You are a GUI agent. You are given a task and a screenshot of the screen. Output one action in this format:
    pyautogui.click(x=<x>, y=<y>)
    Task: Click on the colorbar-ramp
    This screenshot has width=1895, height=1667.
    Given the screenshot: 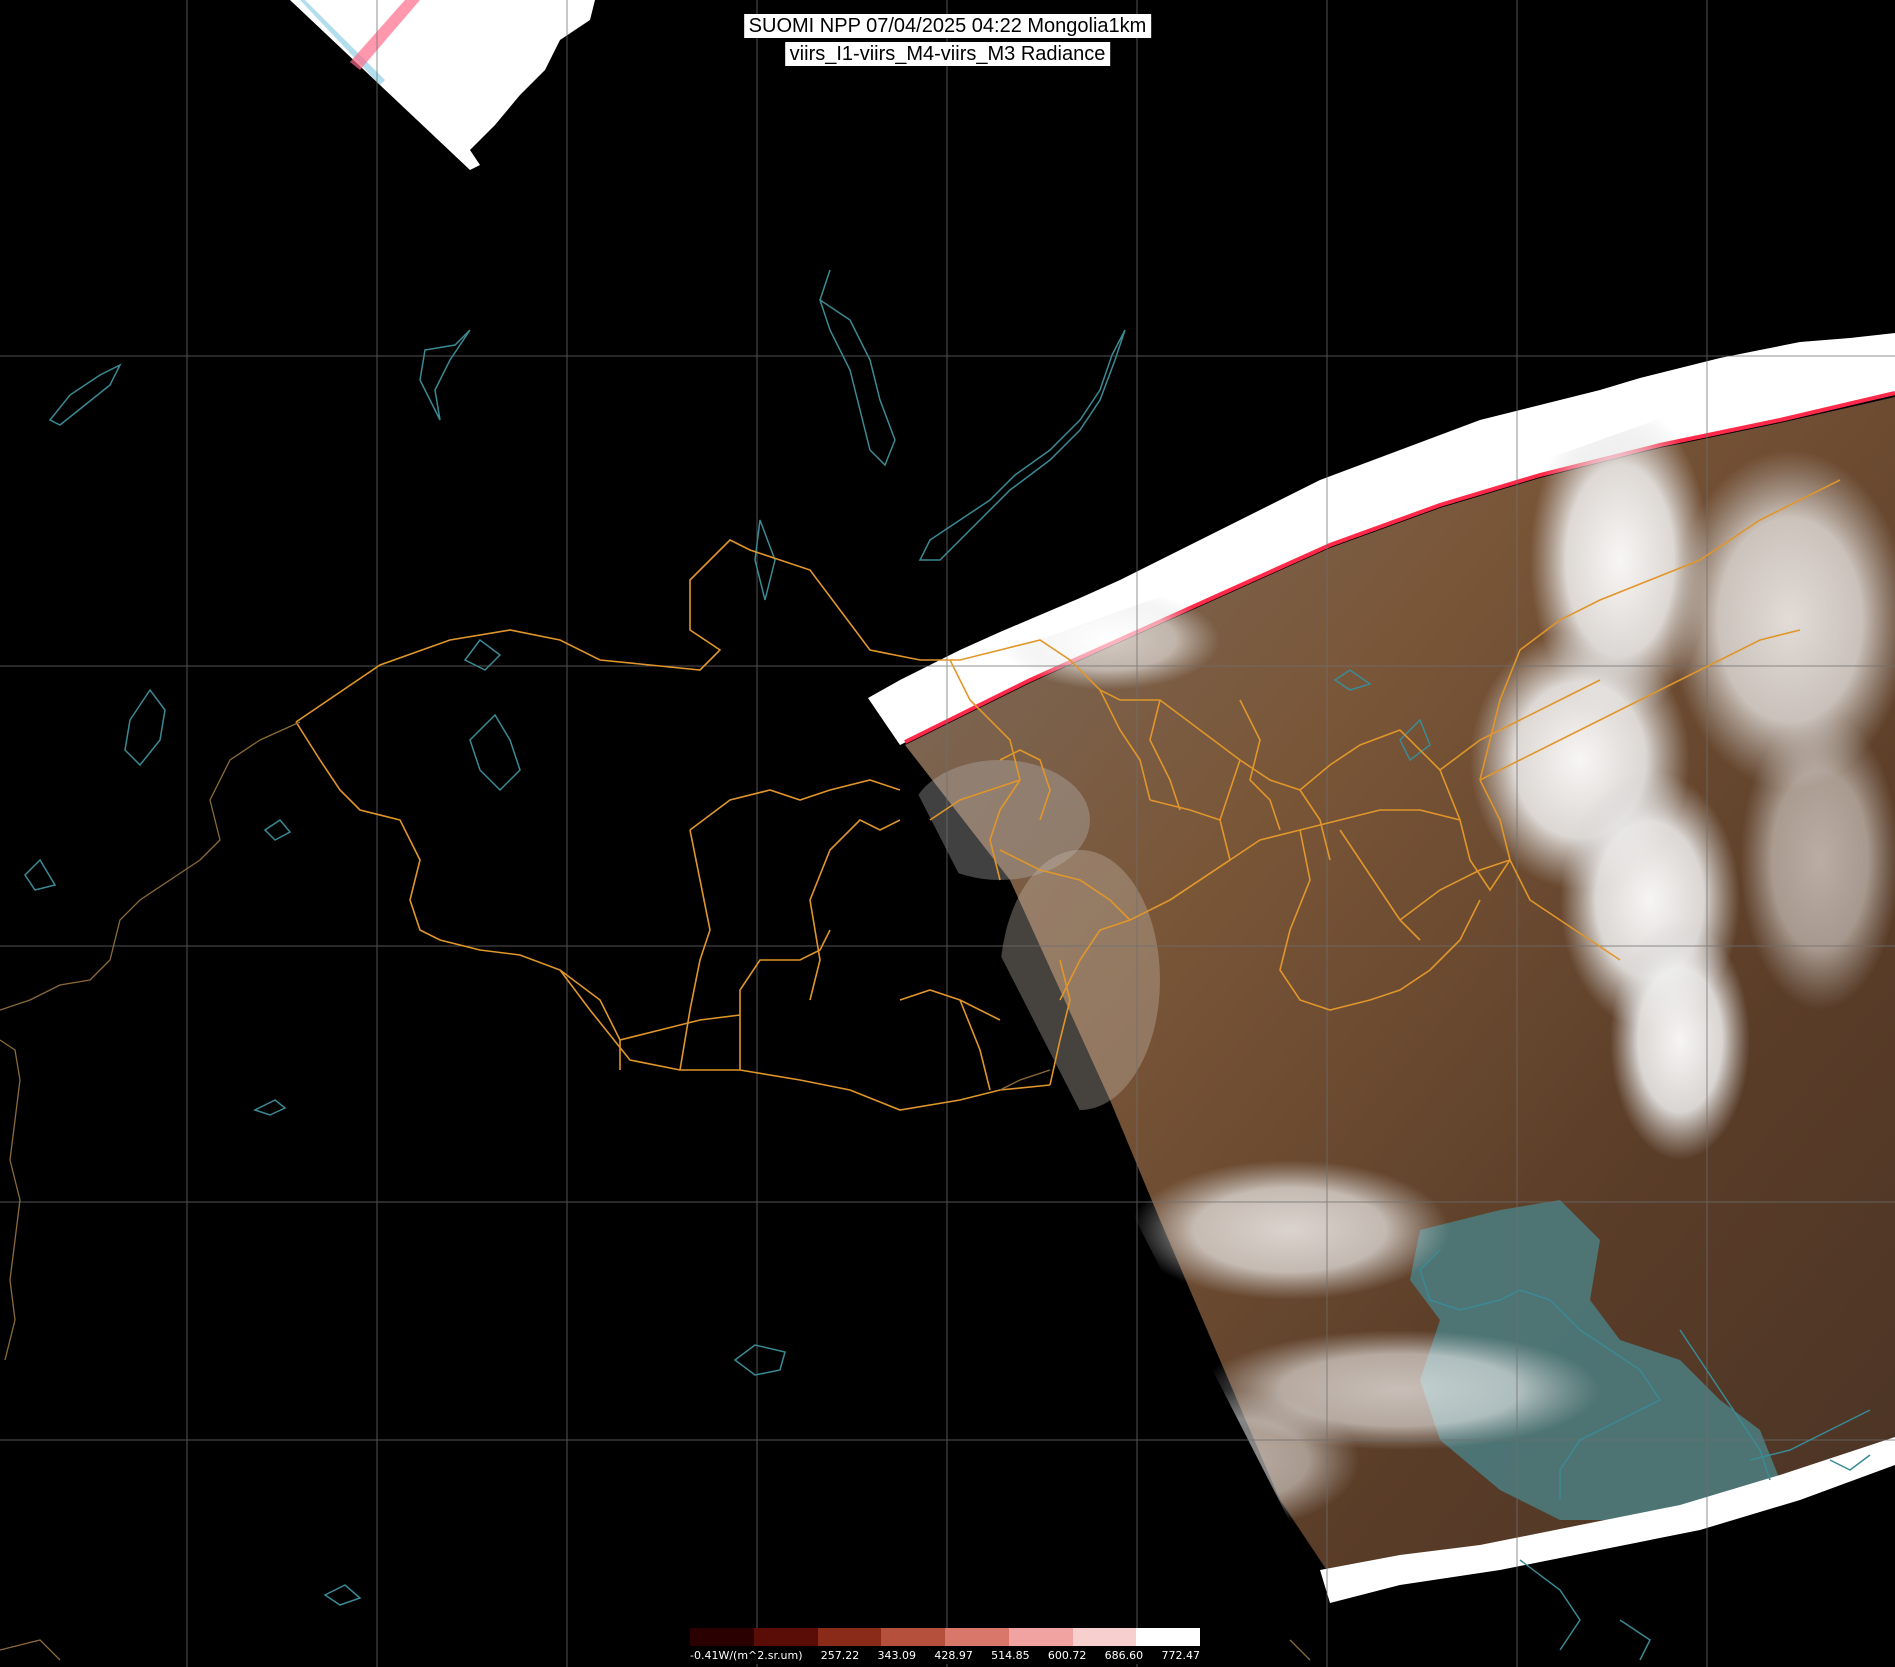 What is the action you would take?
    pyautogui.click(x=945, y=1637)
    